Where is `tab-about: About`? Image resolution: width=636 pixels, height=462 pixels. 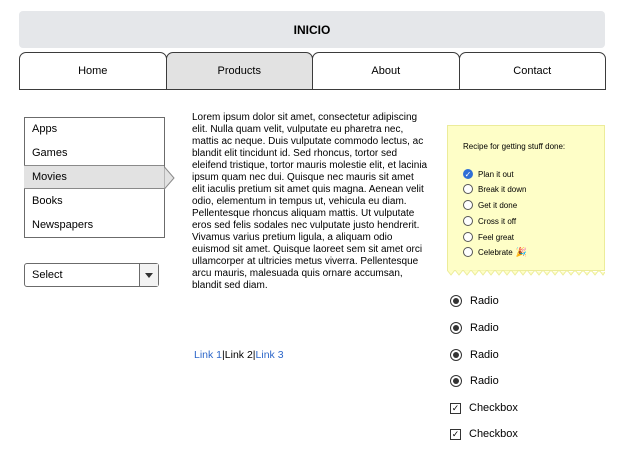
tab-about: About is located at coordinates (386, 71).